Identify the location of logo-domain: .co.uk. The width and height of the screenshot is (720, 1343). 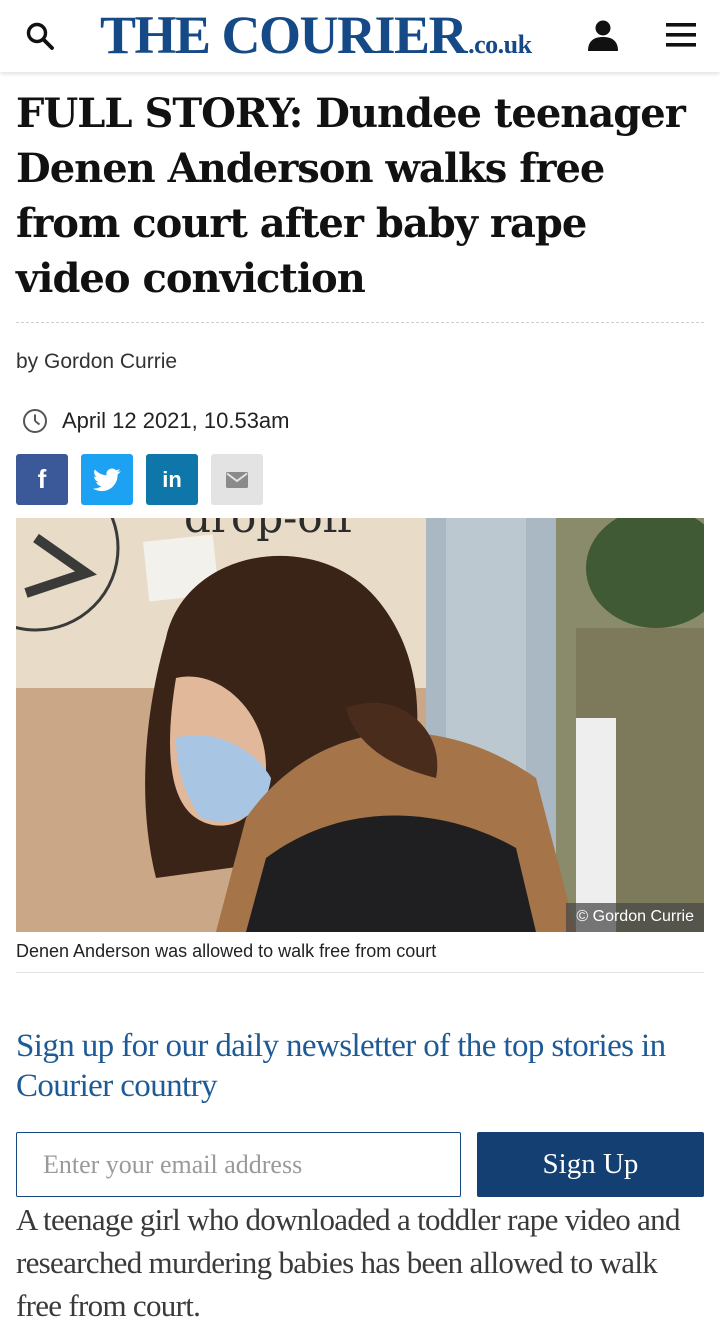
(500, 44).